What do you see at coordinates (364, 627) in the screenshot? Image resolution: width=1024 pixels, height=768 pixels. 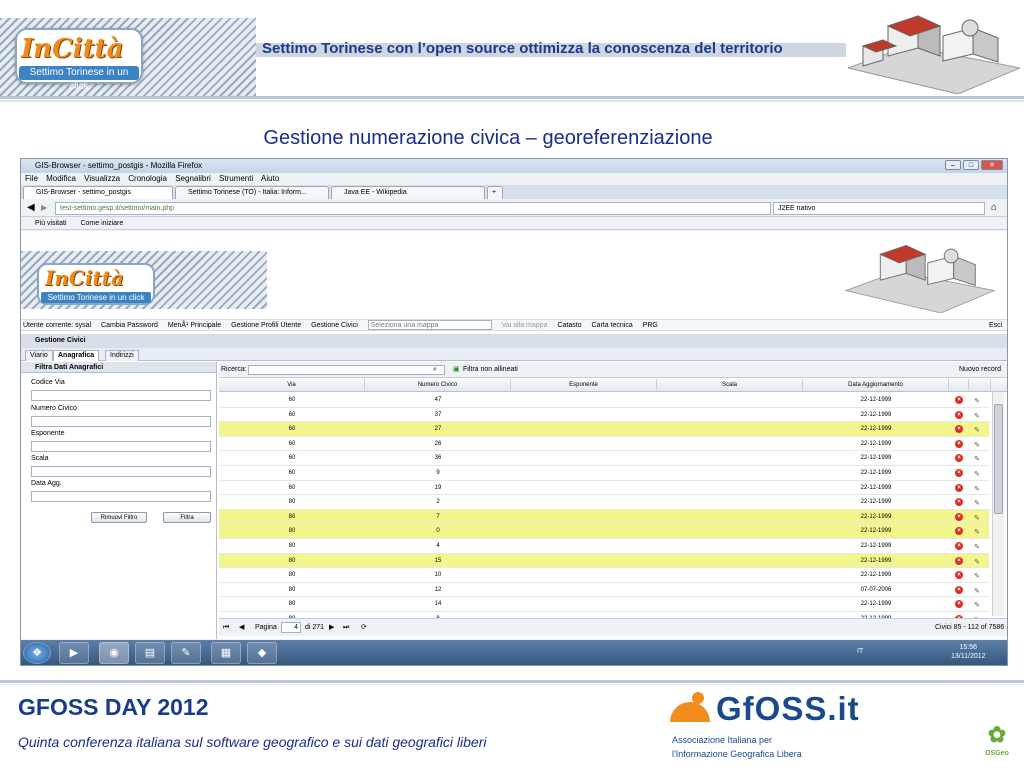 I see `refresh-icon: ⟳` at bounding box center [364, 627].